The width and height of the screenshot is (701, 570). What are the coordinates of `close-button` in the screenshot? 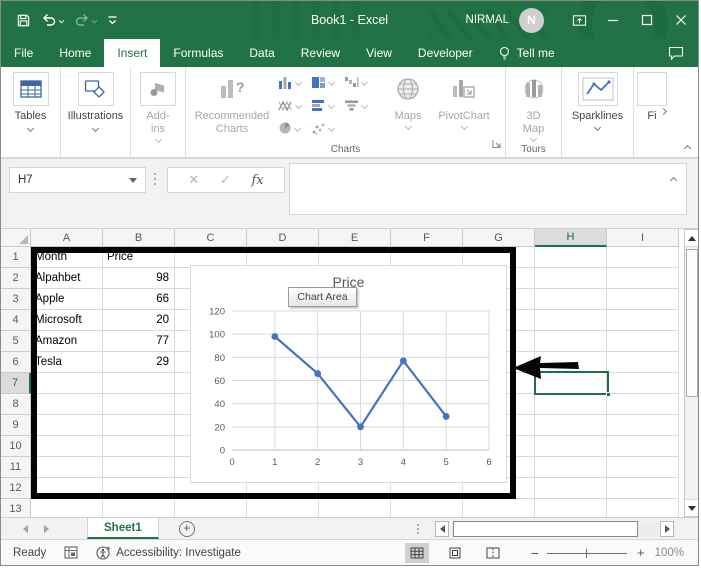 It's located at (681, 20).